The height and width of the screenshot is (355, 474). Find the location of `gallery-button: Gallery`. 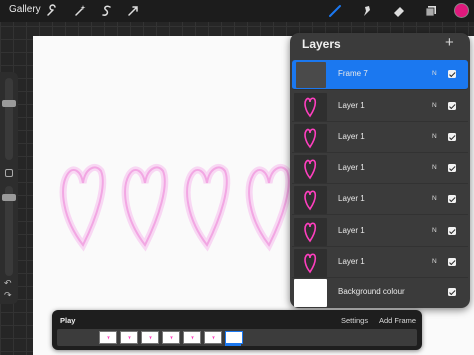

gallery-button: Gallery is located at coordinates (25, 9).